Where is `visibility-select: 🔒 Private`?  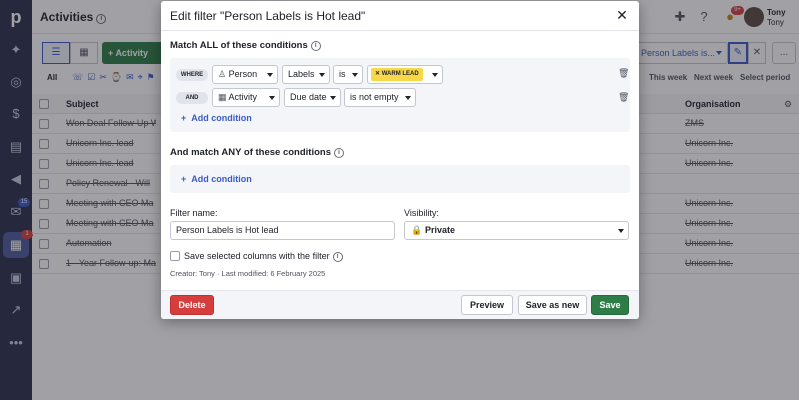
visibility-select: 🔒 Private is located at coordinates (516, 230).